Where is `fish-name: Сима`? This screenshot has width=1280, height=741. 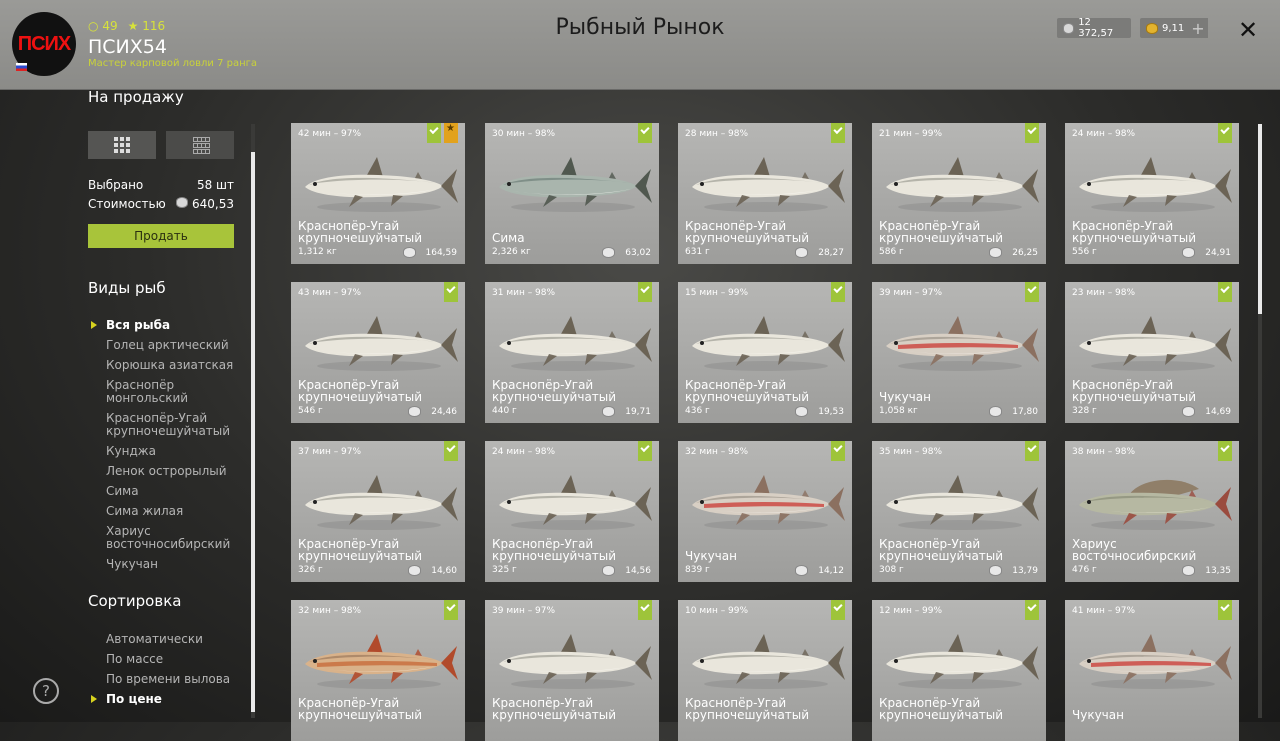
fish-name: Сима is located at coordinates (508, 238).